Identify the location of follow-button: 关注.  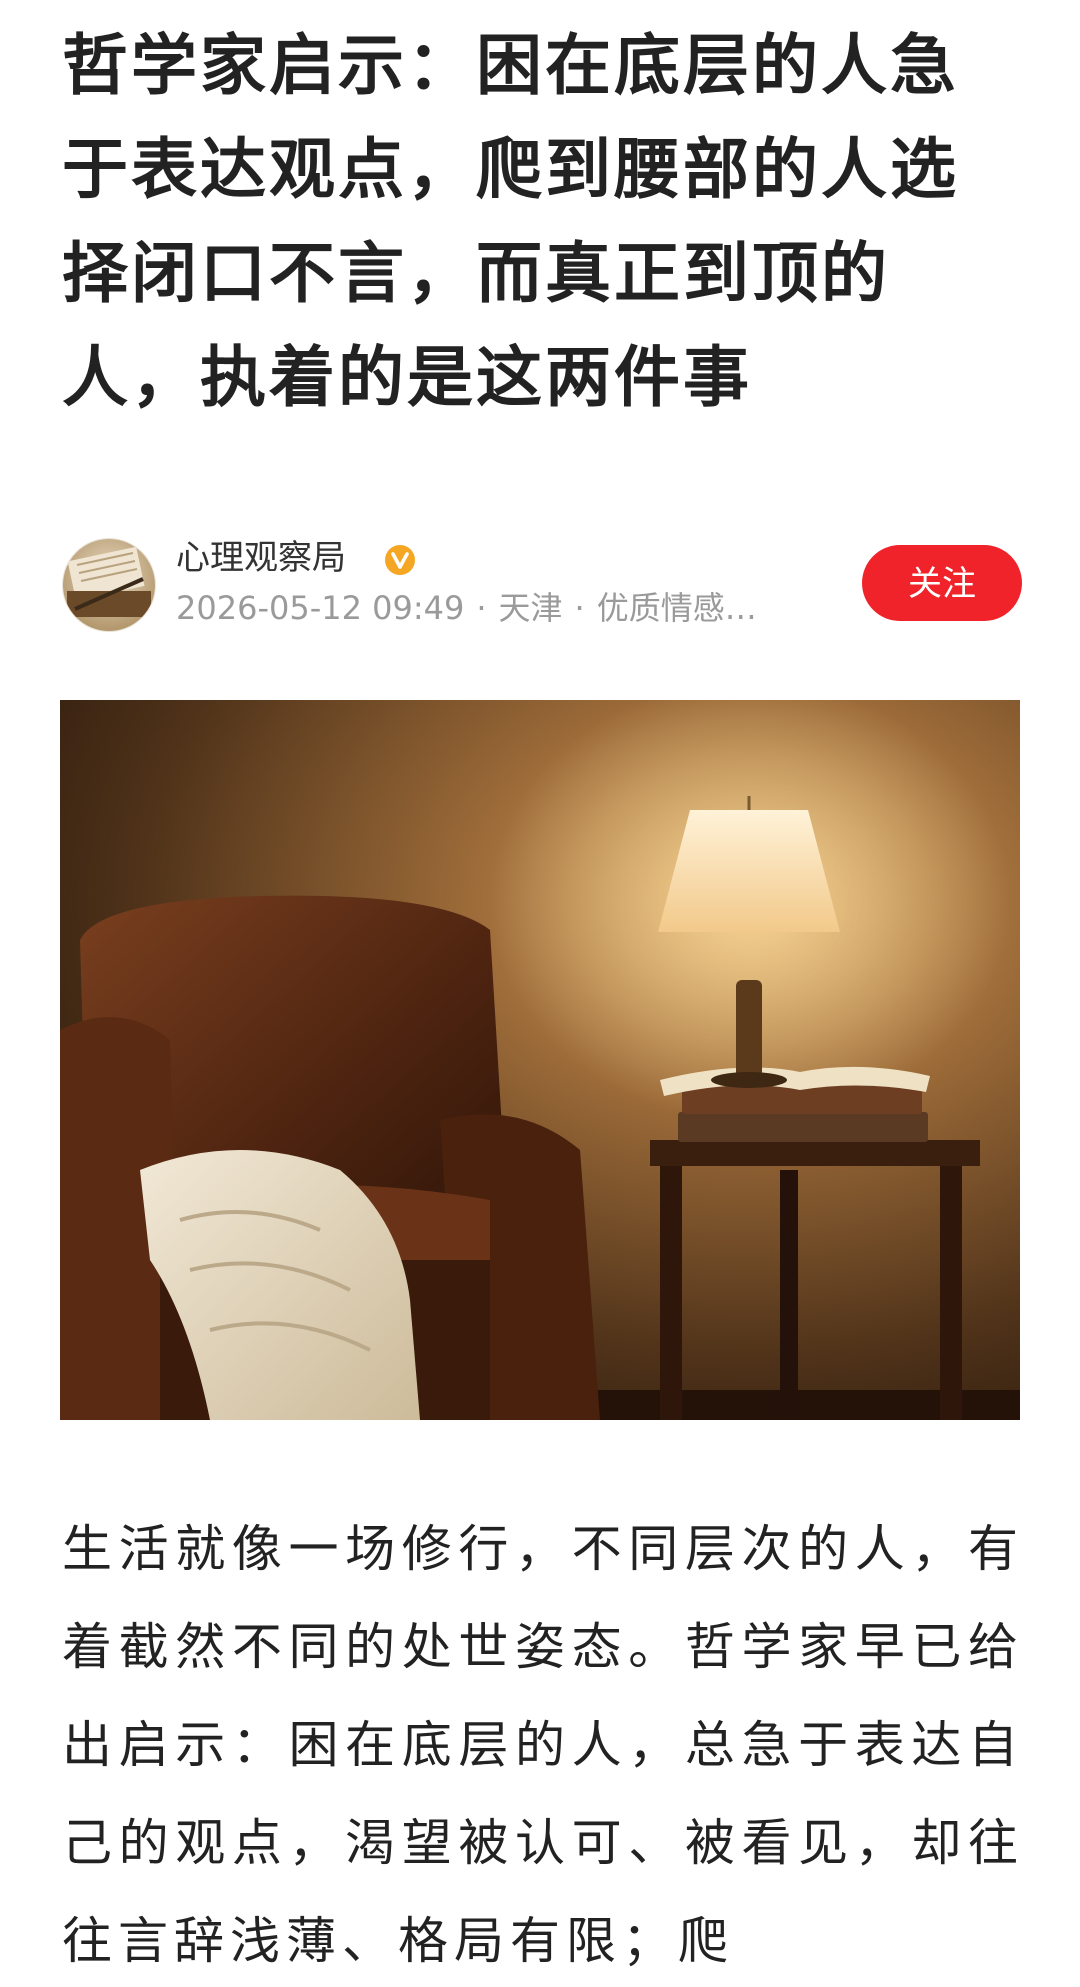
(942, 583).